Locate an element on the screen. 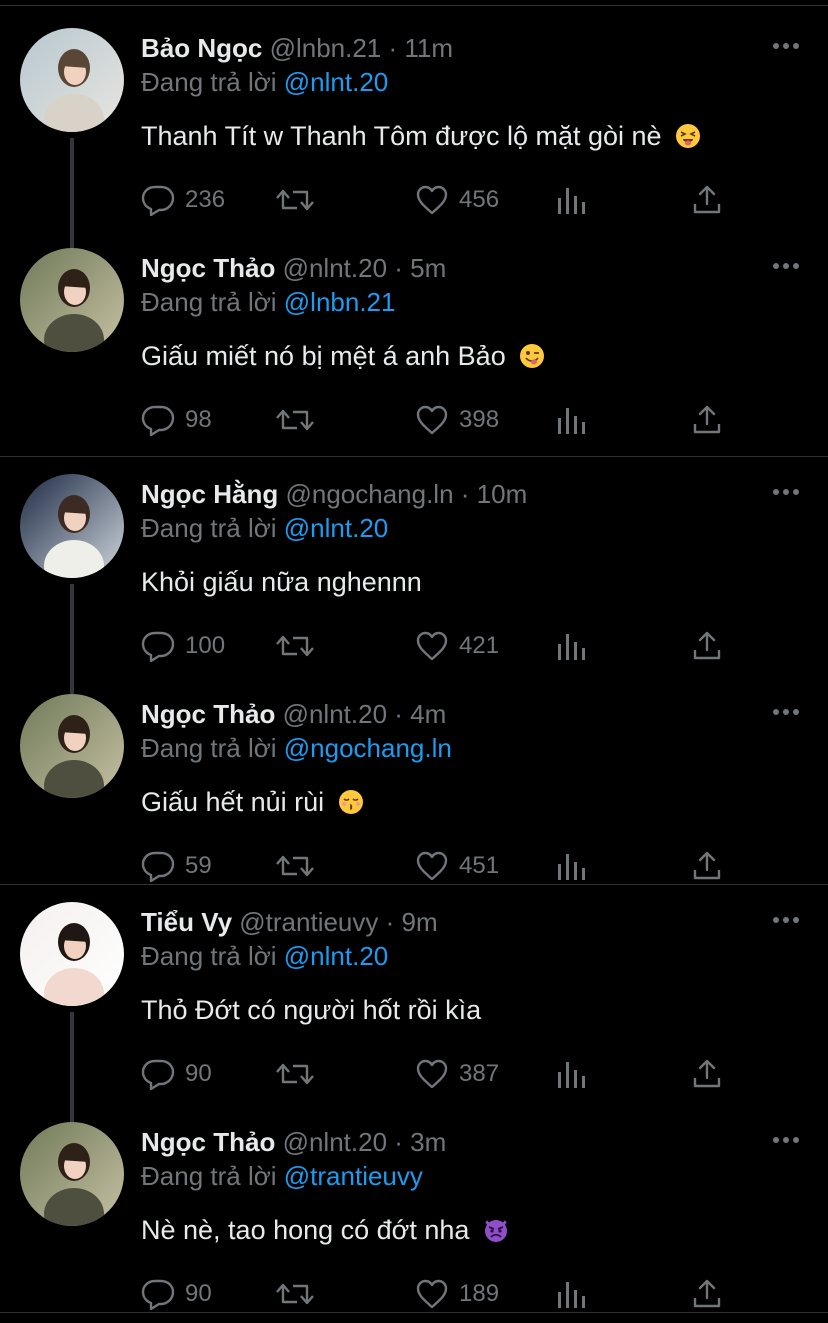 Image resolution: width=828 pixels, height=1323 pixels. tweet-actions: 90 387 is located at coordinates (441, 1074).